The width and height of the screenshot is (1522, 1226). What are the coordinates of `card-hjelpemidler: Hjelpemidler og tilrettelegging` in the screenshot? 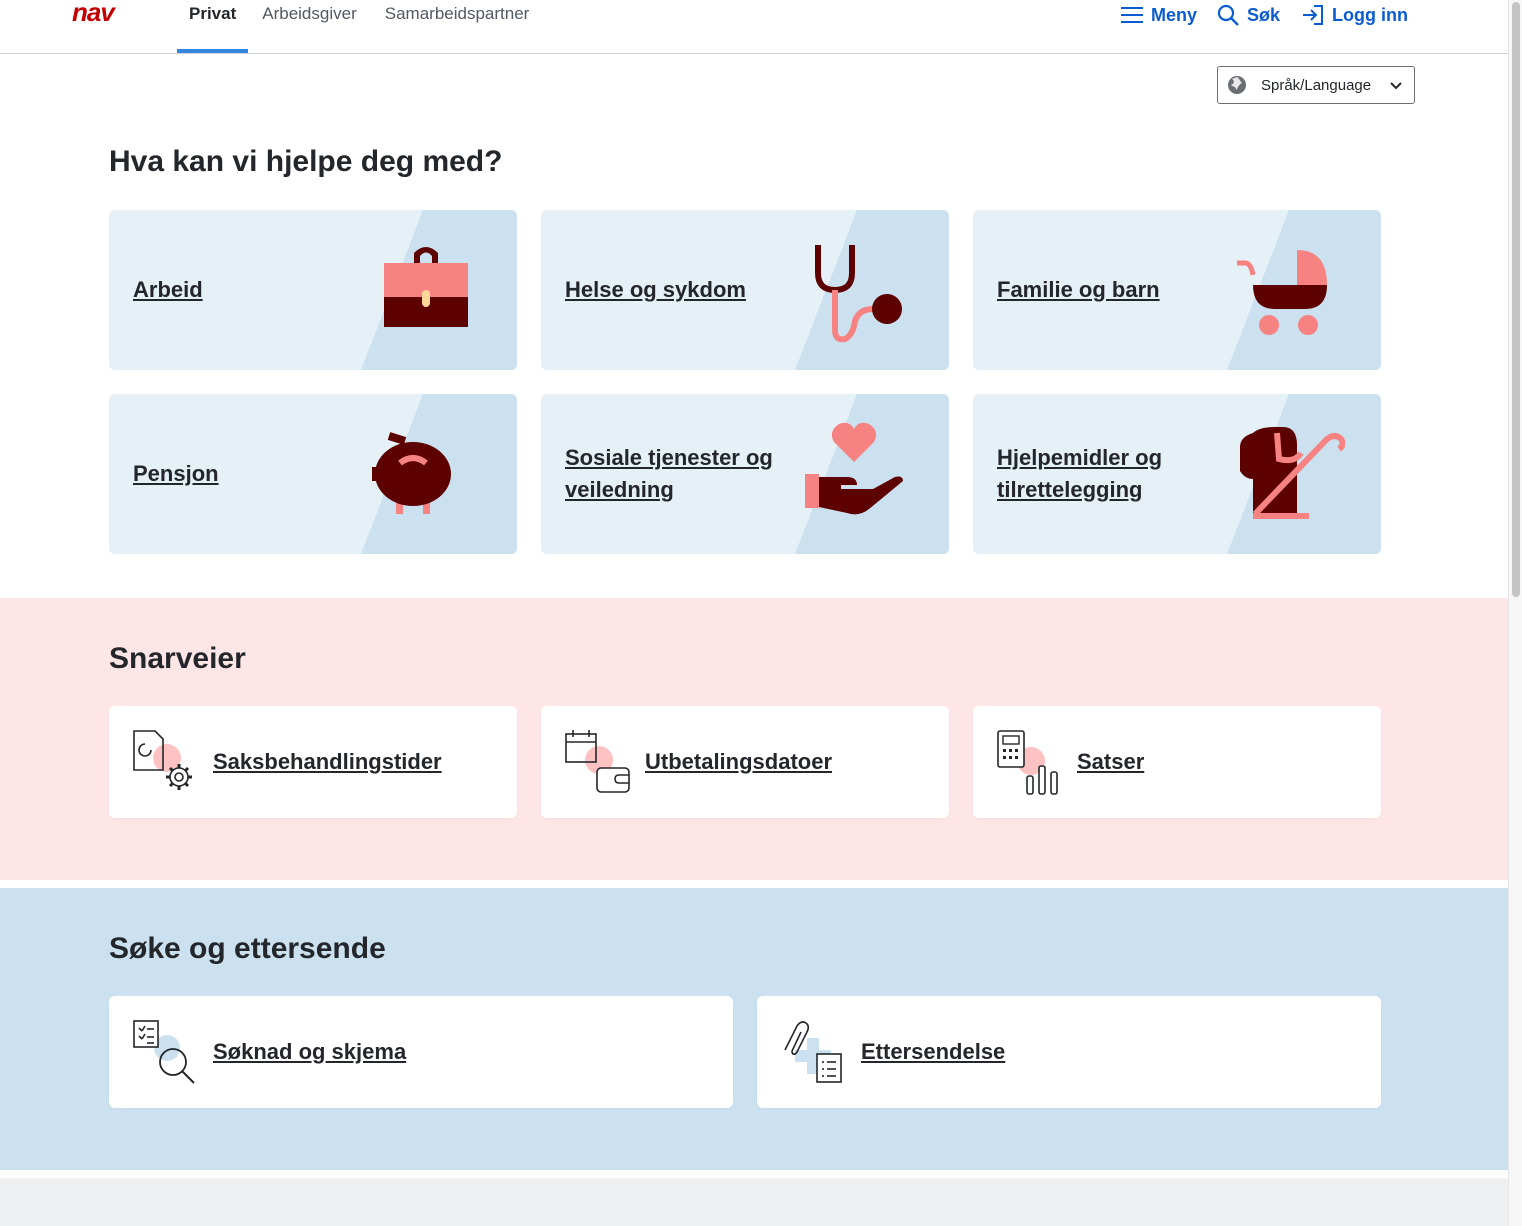 It's located at (1177, 474).